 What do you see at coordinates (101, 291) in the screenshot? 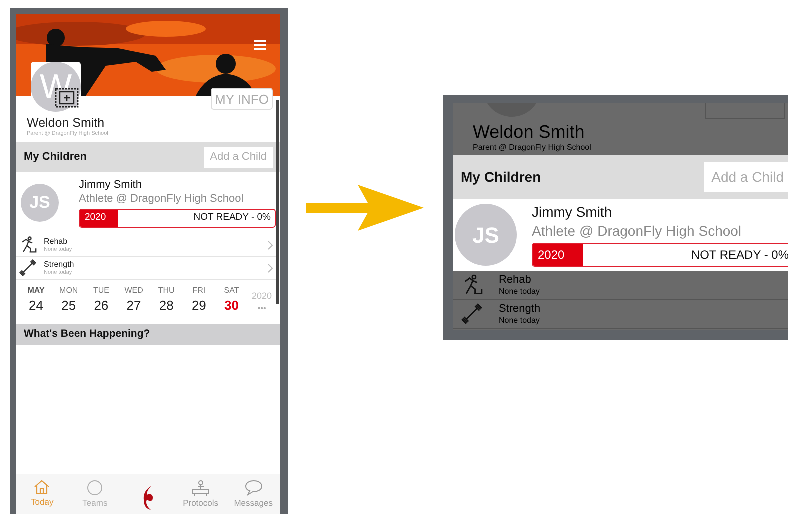
I see `day-label: TUE` at bounding box center [101, 291].